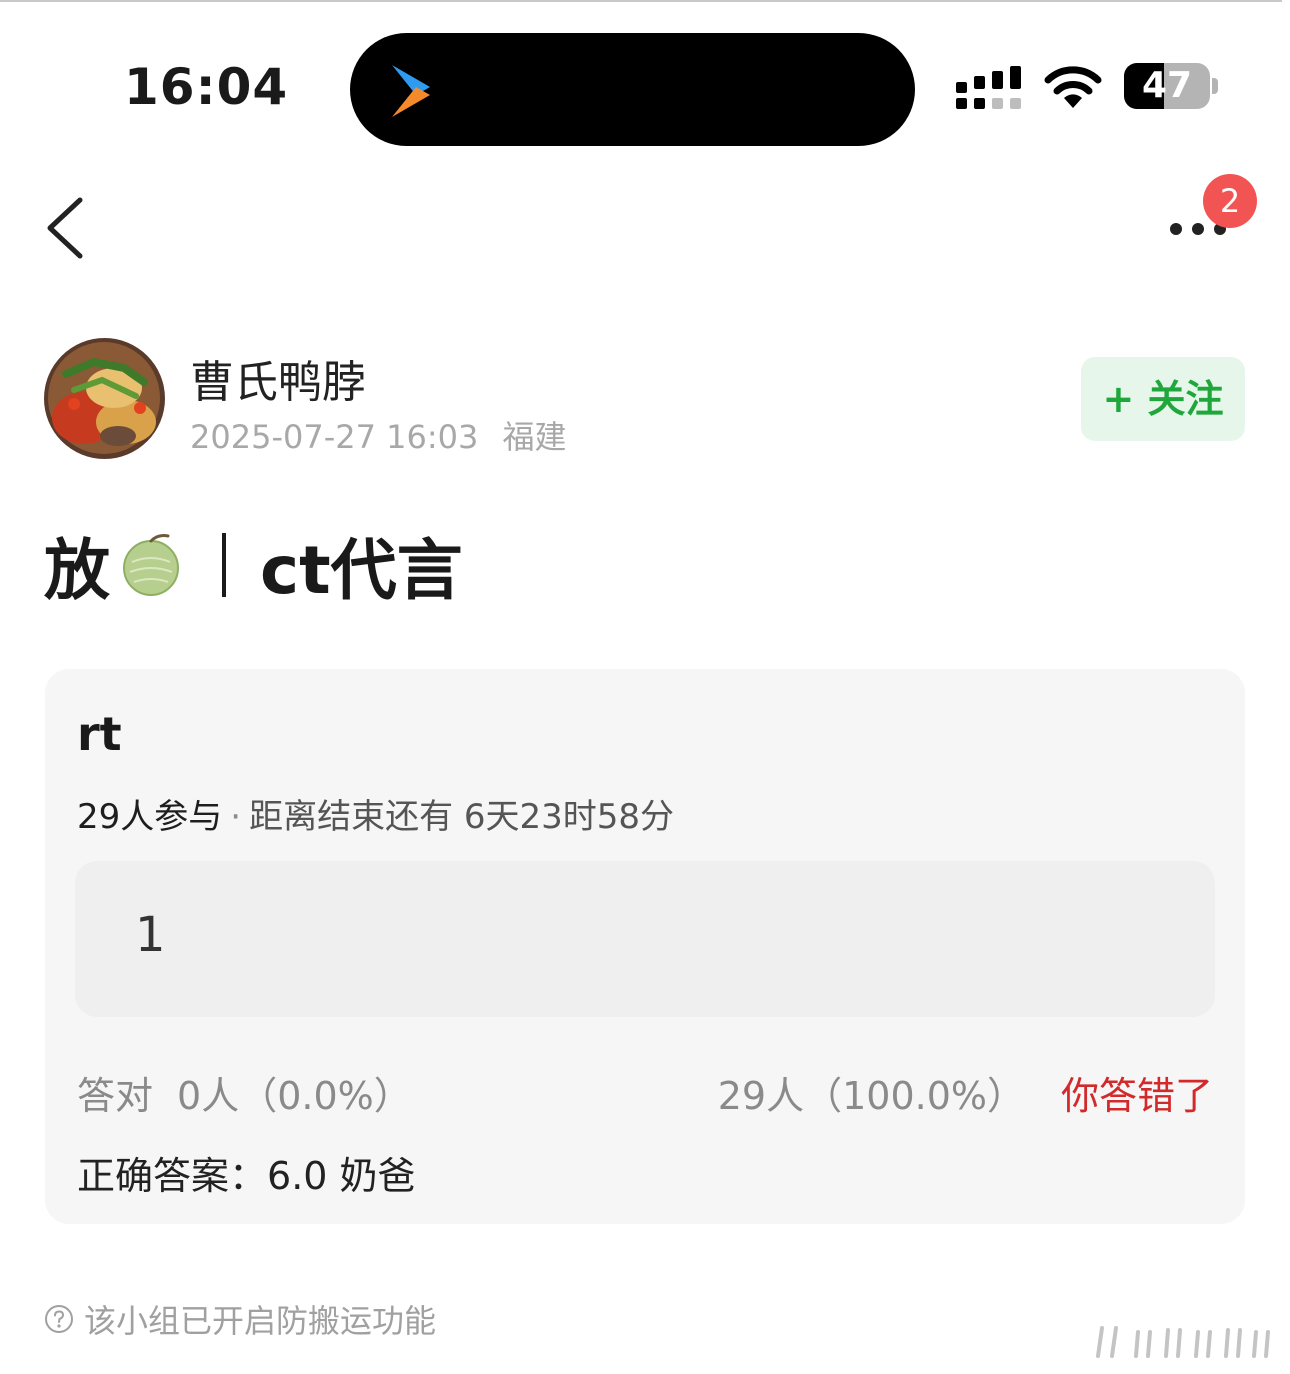 This screenshot has height=1374, width=1290. What do you see at coordinates (59, 1319) in the screenshot?
I see `help-question-icon` at bounding box center [59, 1319].